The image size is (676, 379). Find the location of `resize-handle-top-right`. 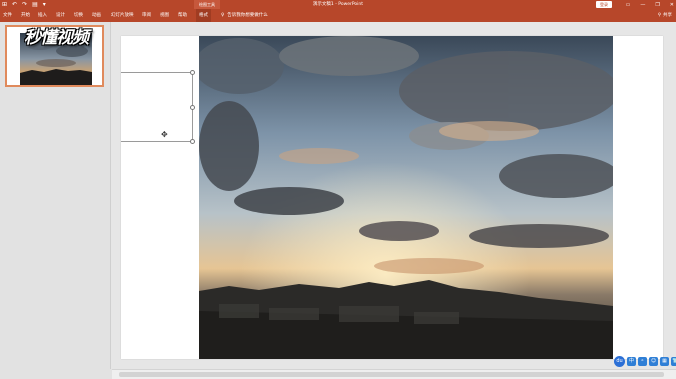

resize-handle-top-right is located at coordinates (192, 72).